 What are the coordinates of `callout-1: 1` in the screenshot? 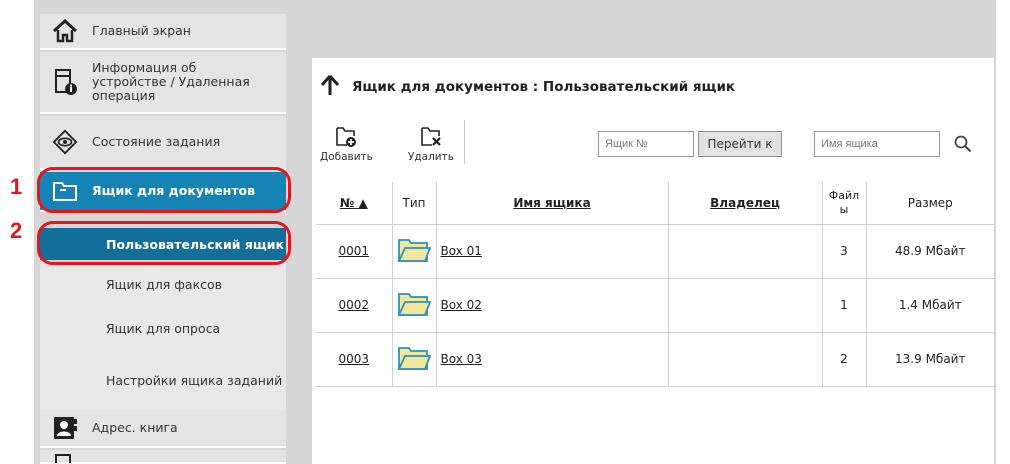 It's located at (16, 186).